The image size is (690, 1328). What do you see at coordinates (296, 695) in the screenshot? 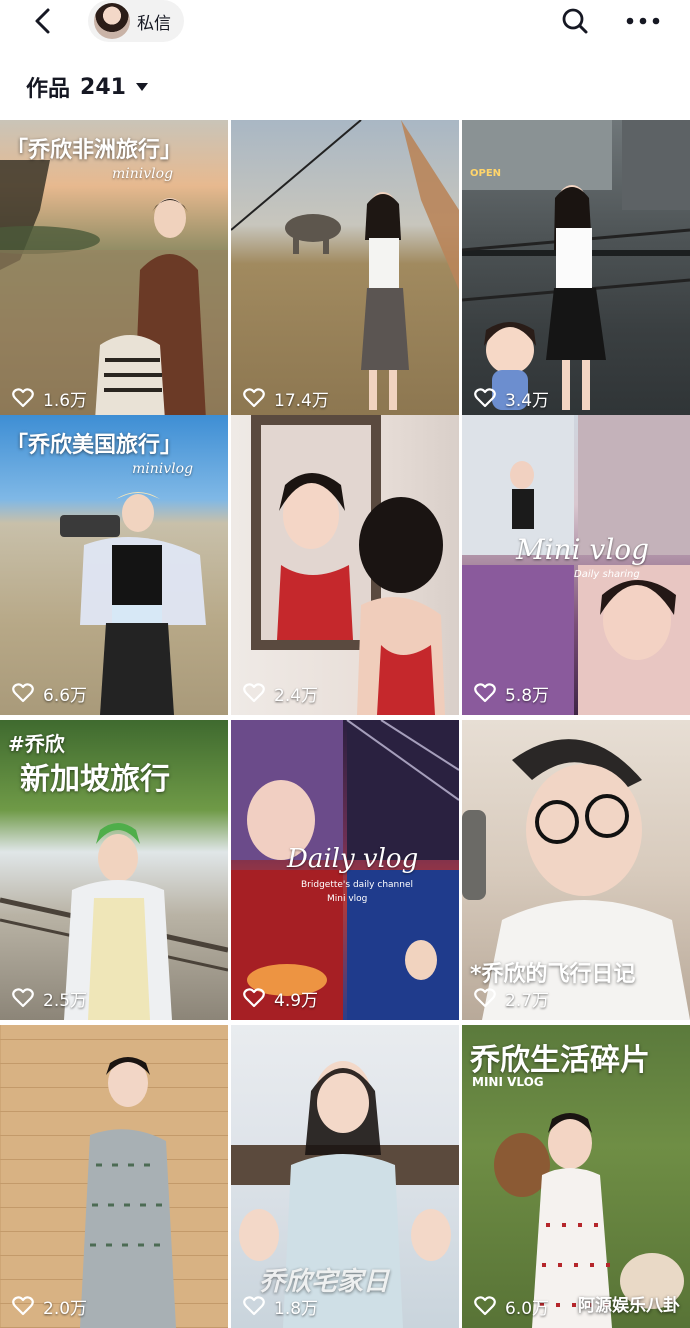
I see `like-count-value: 2.4万` at bounding box center [296, 695].